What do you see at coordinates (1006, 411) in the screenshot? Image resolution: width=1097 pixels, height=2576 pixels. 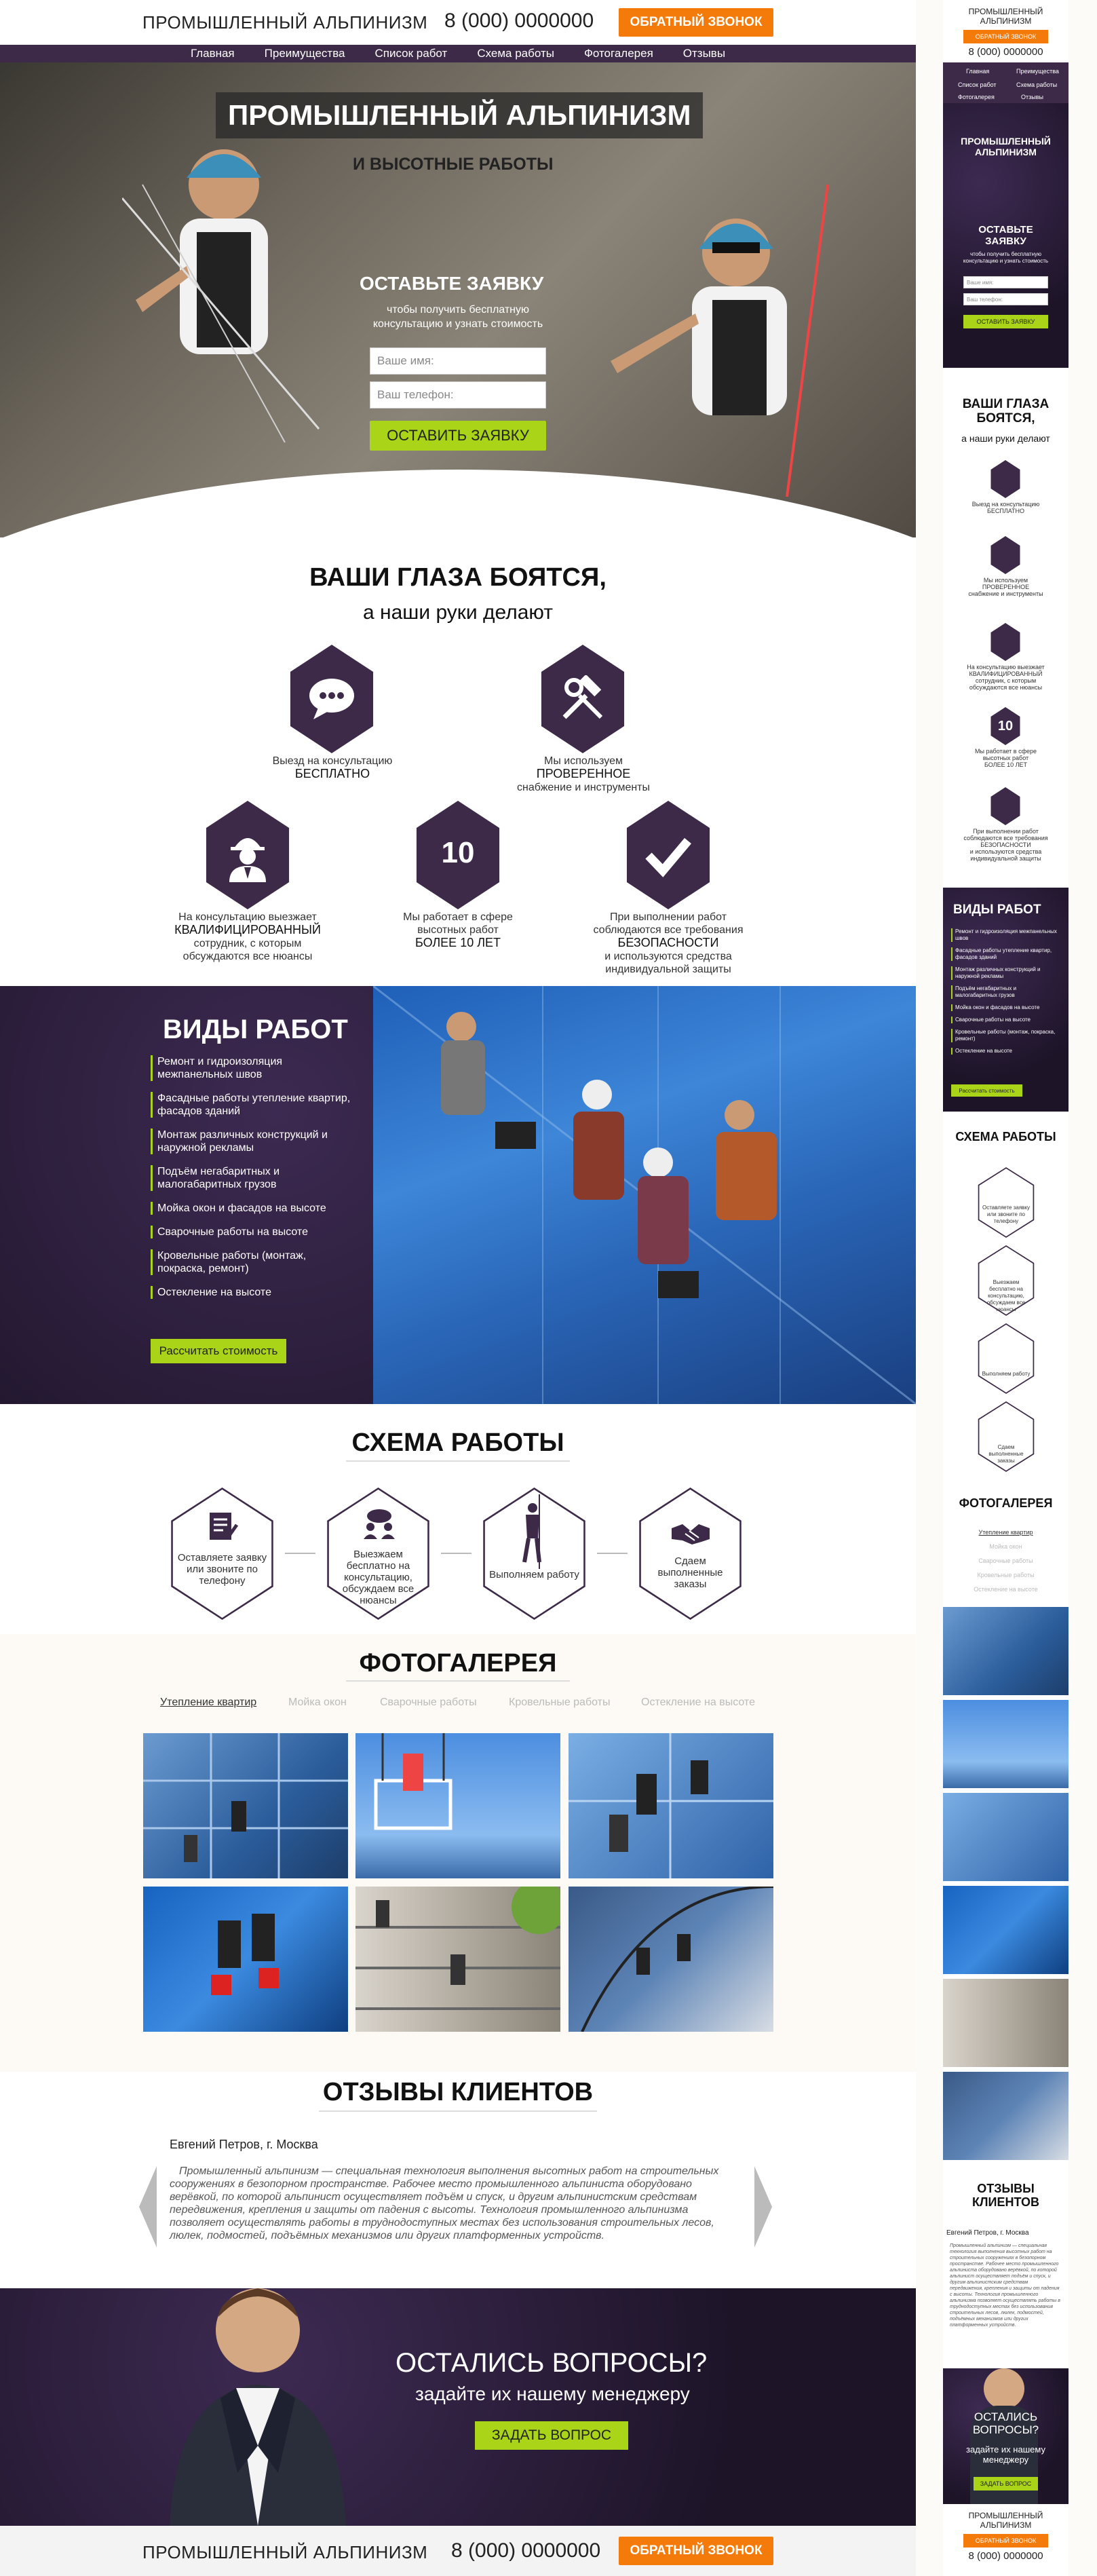 I see `mobile-advantages-title: ВАШИ ГЛАЗА БОЯТСЯ,` at bounding box center [1006, 411].